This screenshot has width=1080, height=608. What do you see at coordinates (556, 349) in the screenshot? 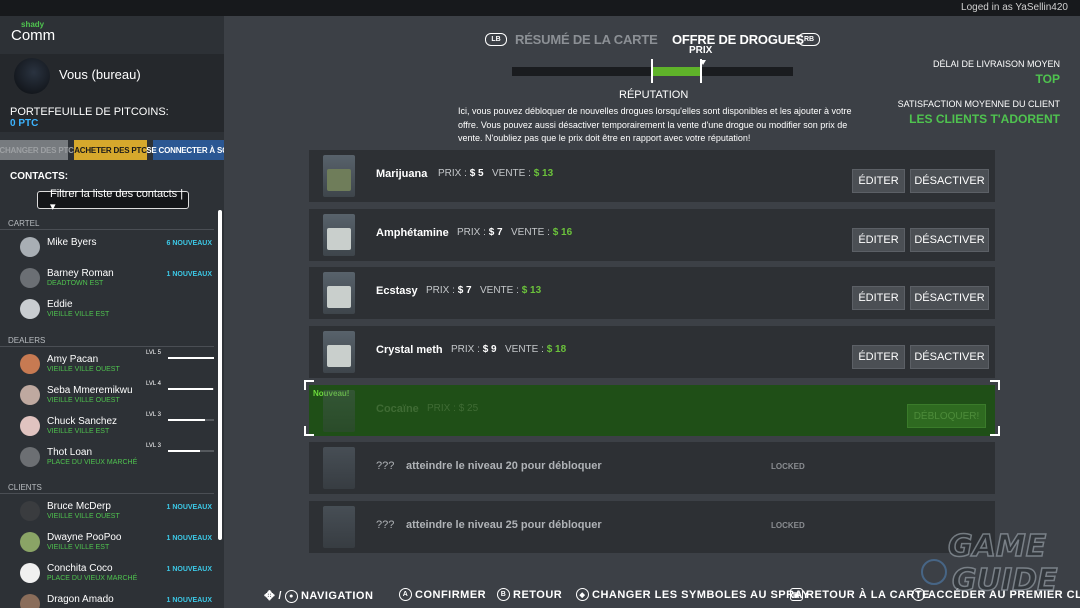
I see `sale-value: $ 18` at bounding box center [556, 349].